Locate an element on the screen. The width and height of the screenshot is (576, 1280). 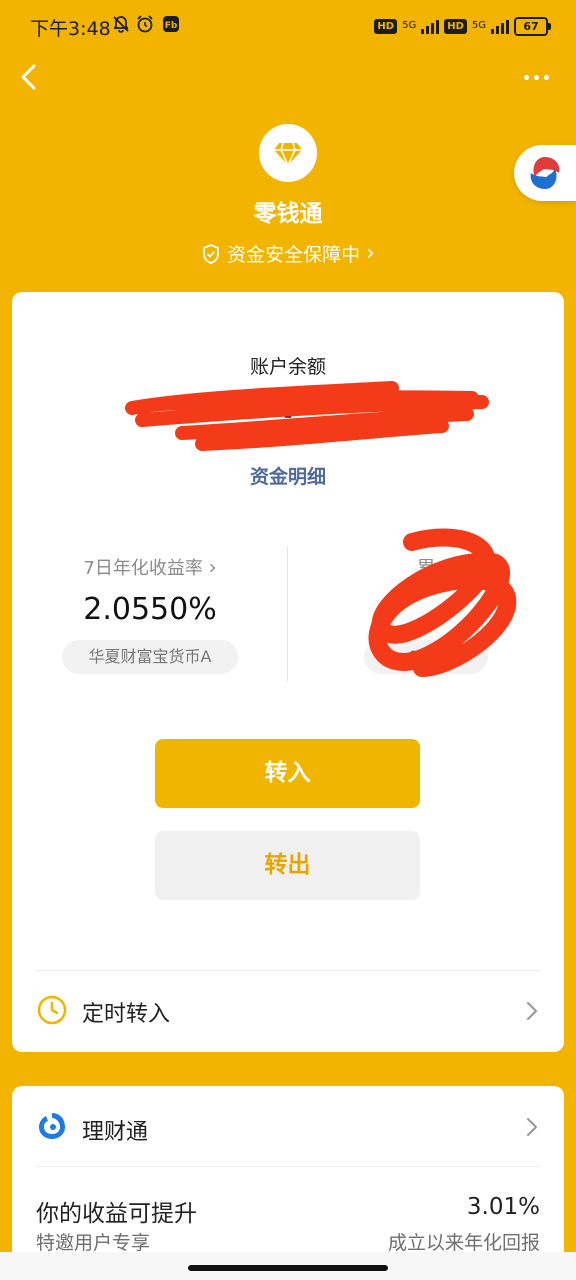
promo-title: 你的收益可提升 is located at coordinates (116, 1214).